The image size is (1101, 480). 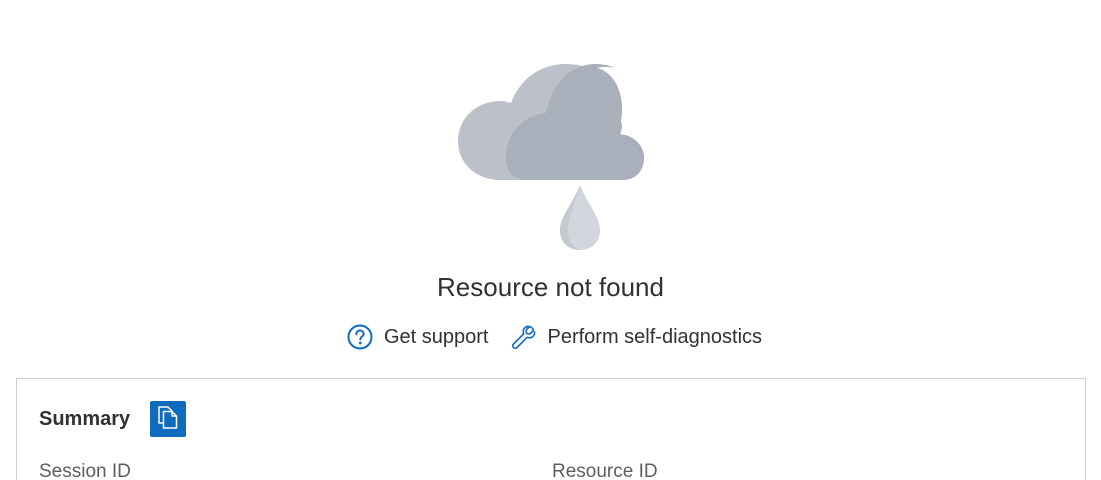 I want to click on help-links: Get support Perform self-diagnostics, so click(x=550, y=337).